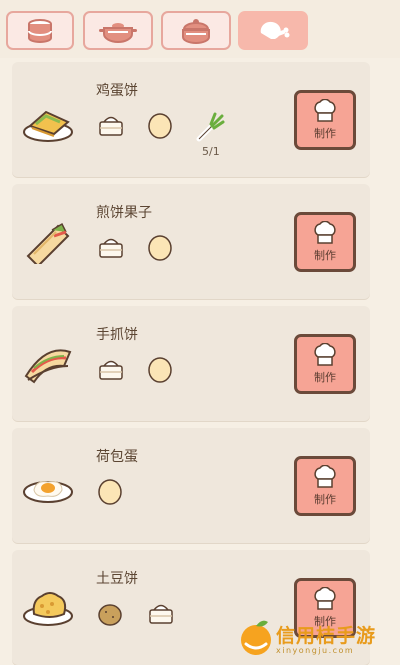 The width and height of the screenshot is (400, 665). What do you see at coordinates (117, 457) in the screenshot?
I see `recipe-name: 荷包蛋` at bounding box center [117, 457].